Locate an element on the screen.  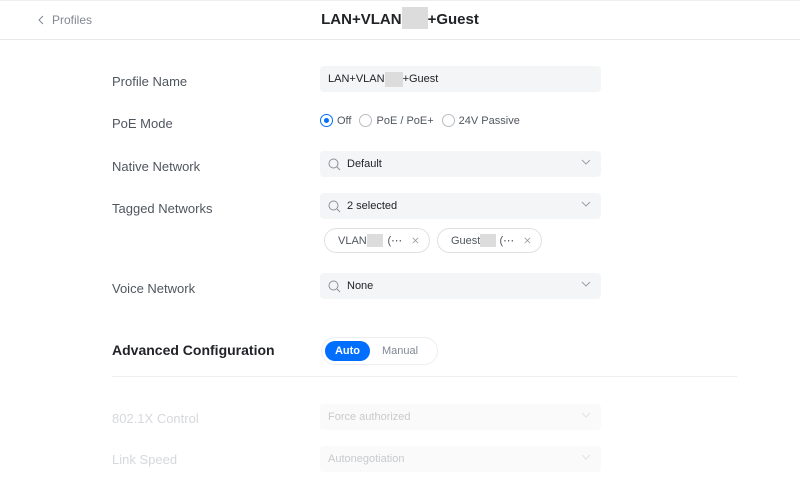
value-prefix: LAN+VLAN is located at coordinates (356, 79).